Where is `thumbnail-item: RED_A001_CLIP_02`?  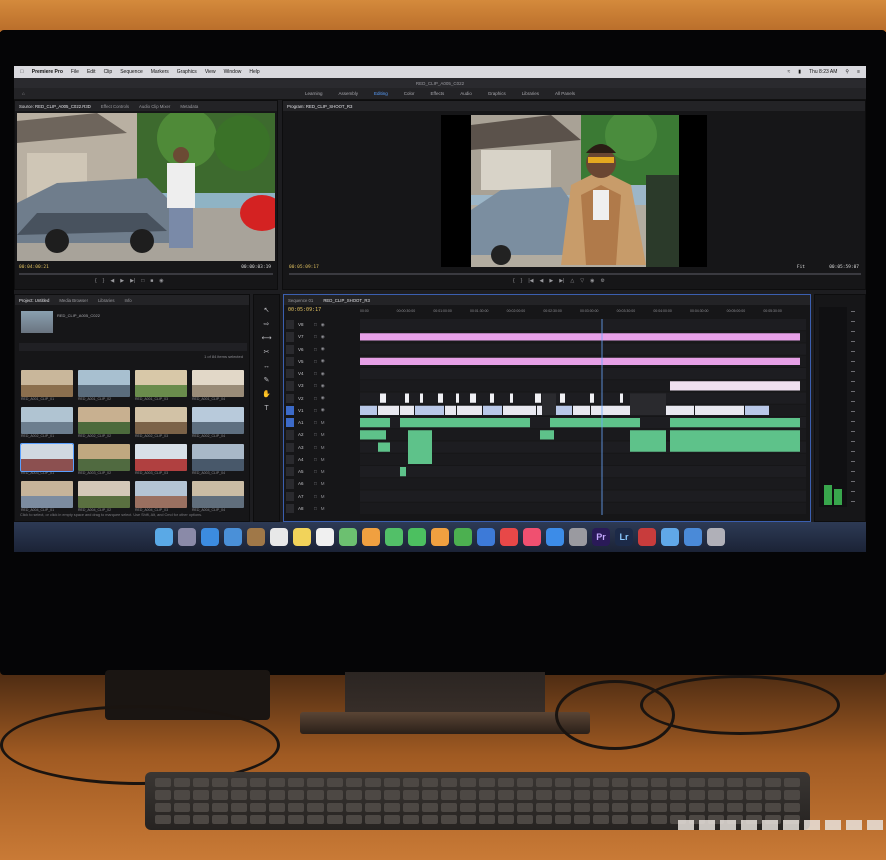
thumbnail-item: RED_A001_CLIP_02 is located at coordinates (104, 386).